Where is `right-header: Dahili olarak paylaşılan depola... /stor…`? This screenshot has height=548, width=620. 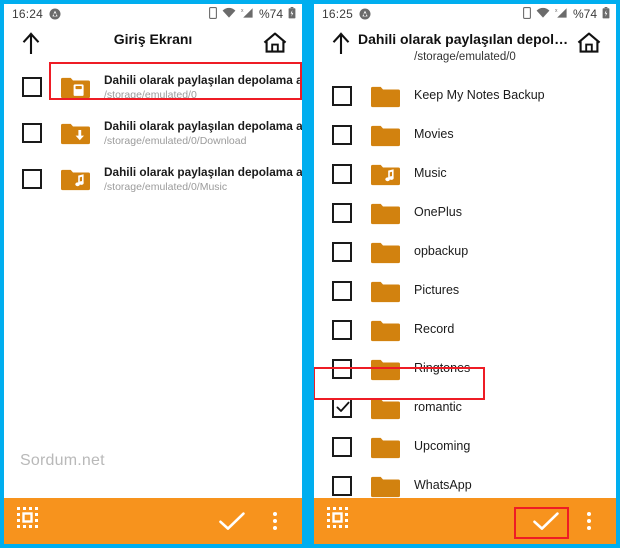 right-header: Dahili olarak paylaşılan depola... /stor… is located at coordinates (465, 50).